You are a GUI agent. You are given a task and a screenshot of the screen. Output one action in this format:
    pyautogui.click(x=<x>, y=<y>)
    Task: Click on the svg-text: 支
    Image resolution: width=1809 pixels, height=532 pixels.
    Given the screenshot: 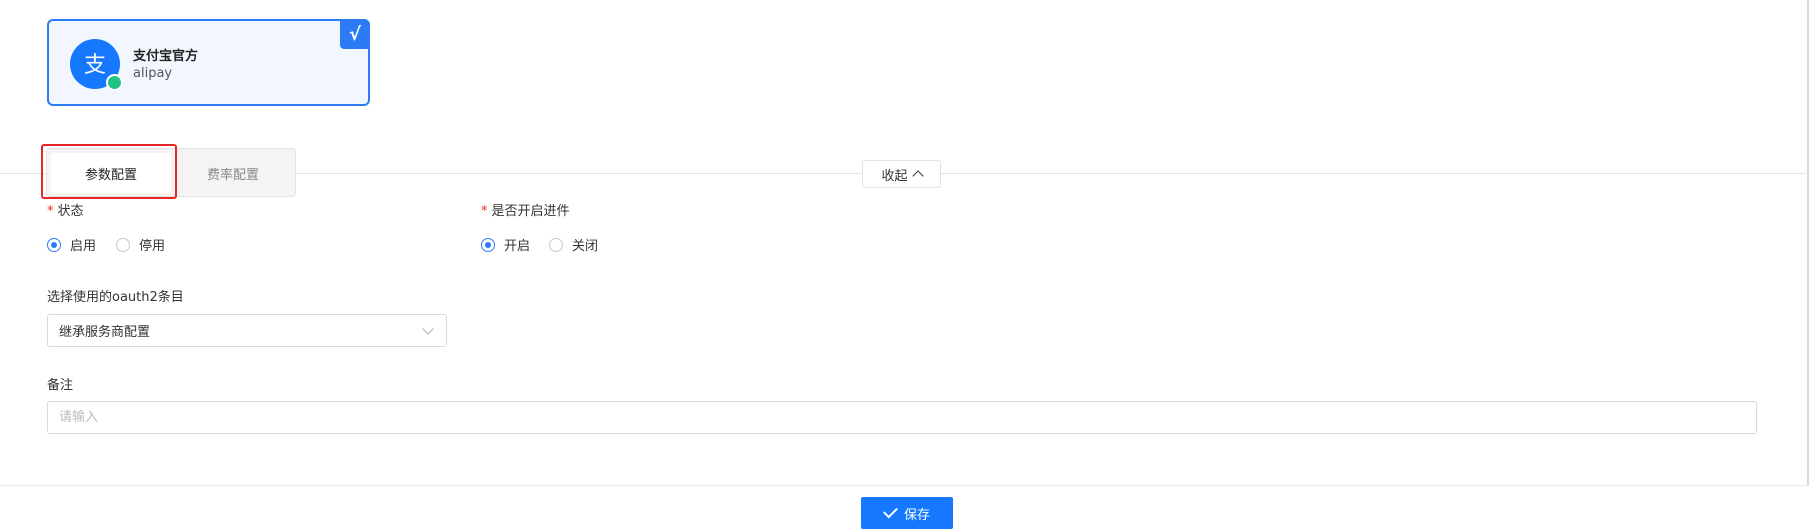 What is the action you would take?
    pyautogui.click(x=95, y=65)
    